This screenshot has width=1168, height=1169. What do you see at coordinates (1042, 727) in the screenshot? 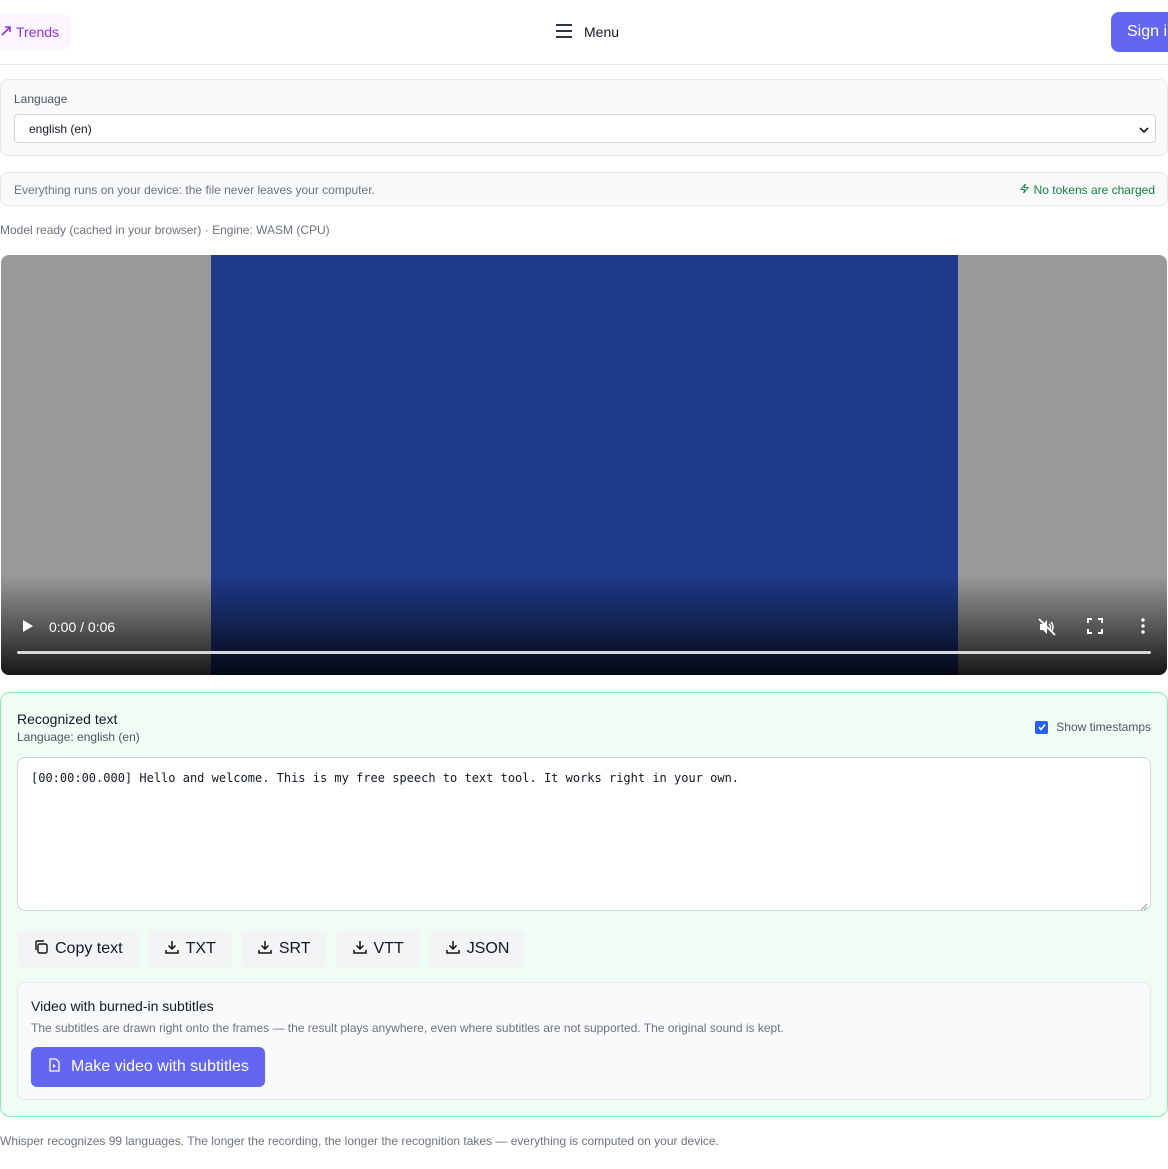
I see `show-timestamps-checkbox` at bounding box center [1042, 727].